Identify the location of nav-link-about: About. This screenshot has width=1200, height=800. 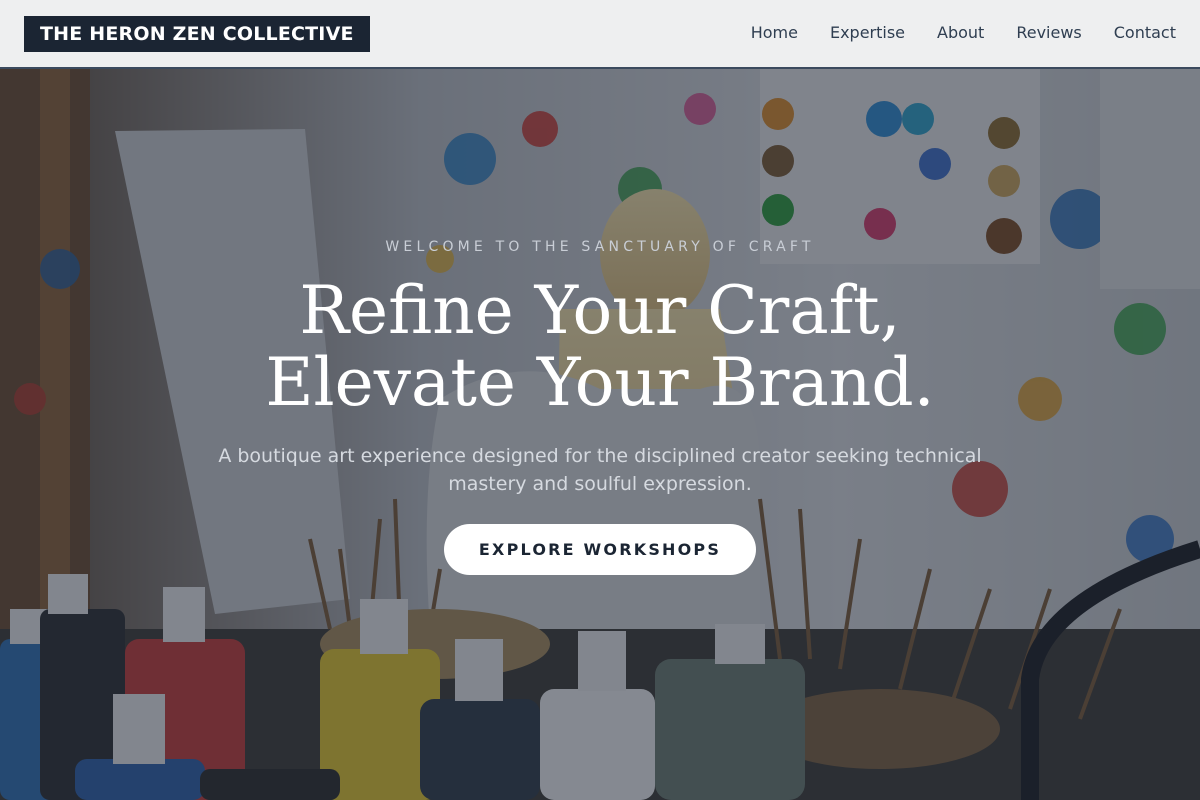
(960, 33).